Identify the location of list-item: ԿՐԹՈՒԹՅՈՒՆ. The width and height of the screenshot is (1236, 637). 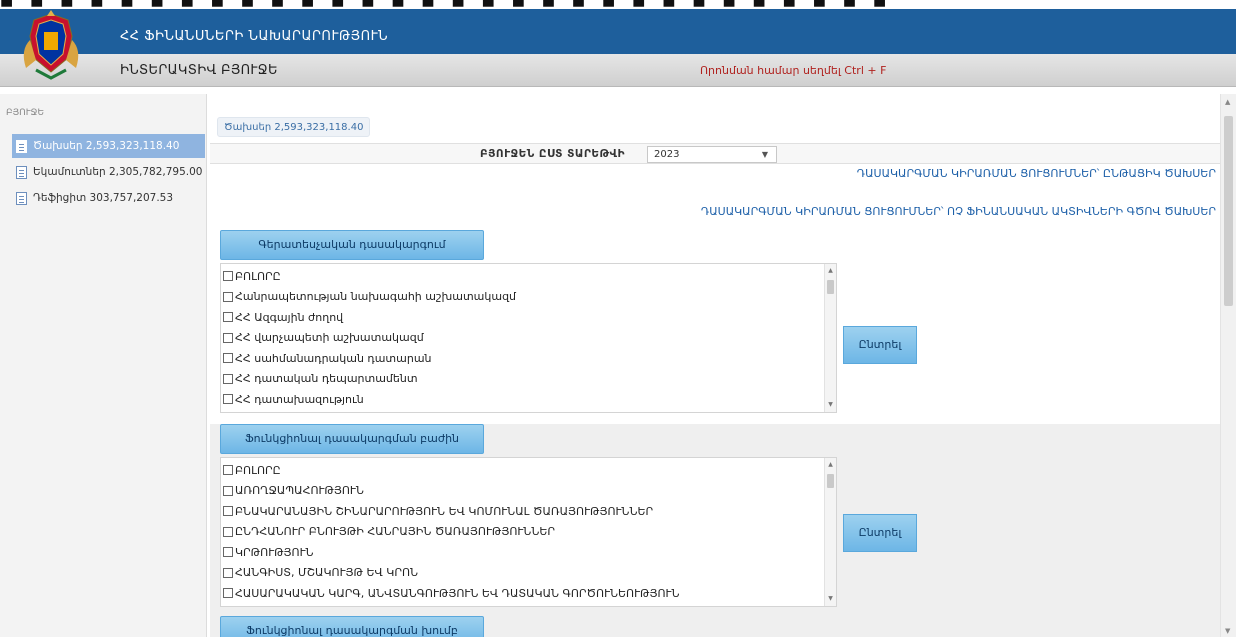
(529, 552).